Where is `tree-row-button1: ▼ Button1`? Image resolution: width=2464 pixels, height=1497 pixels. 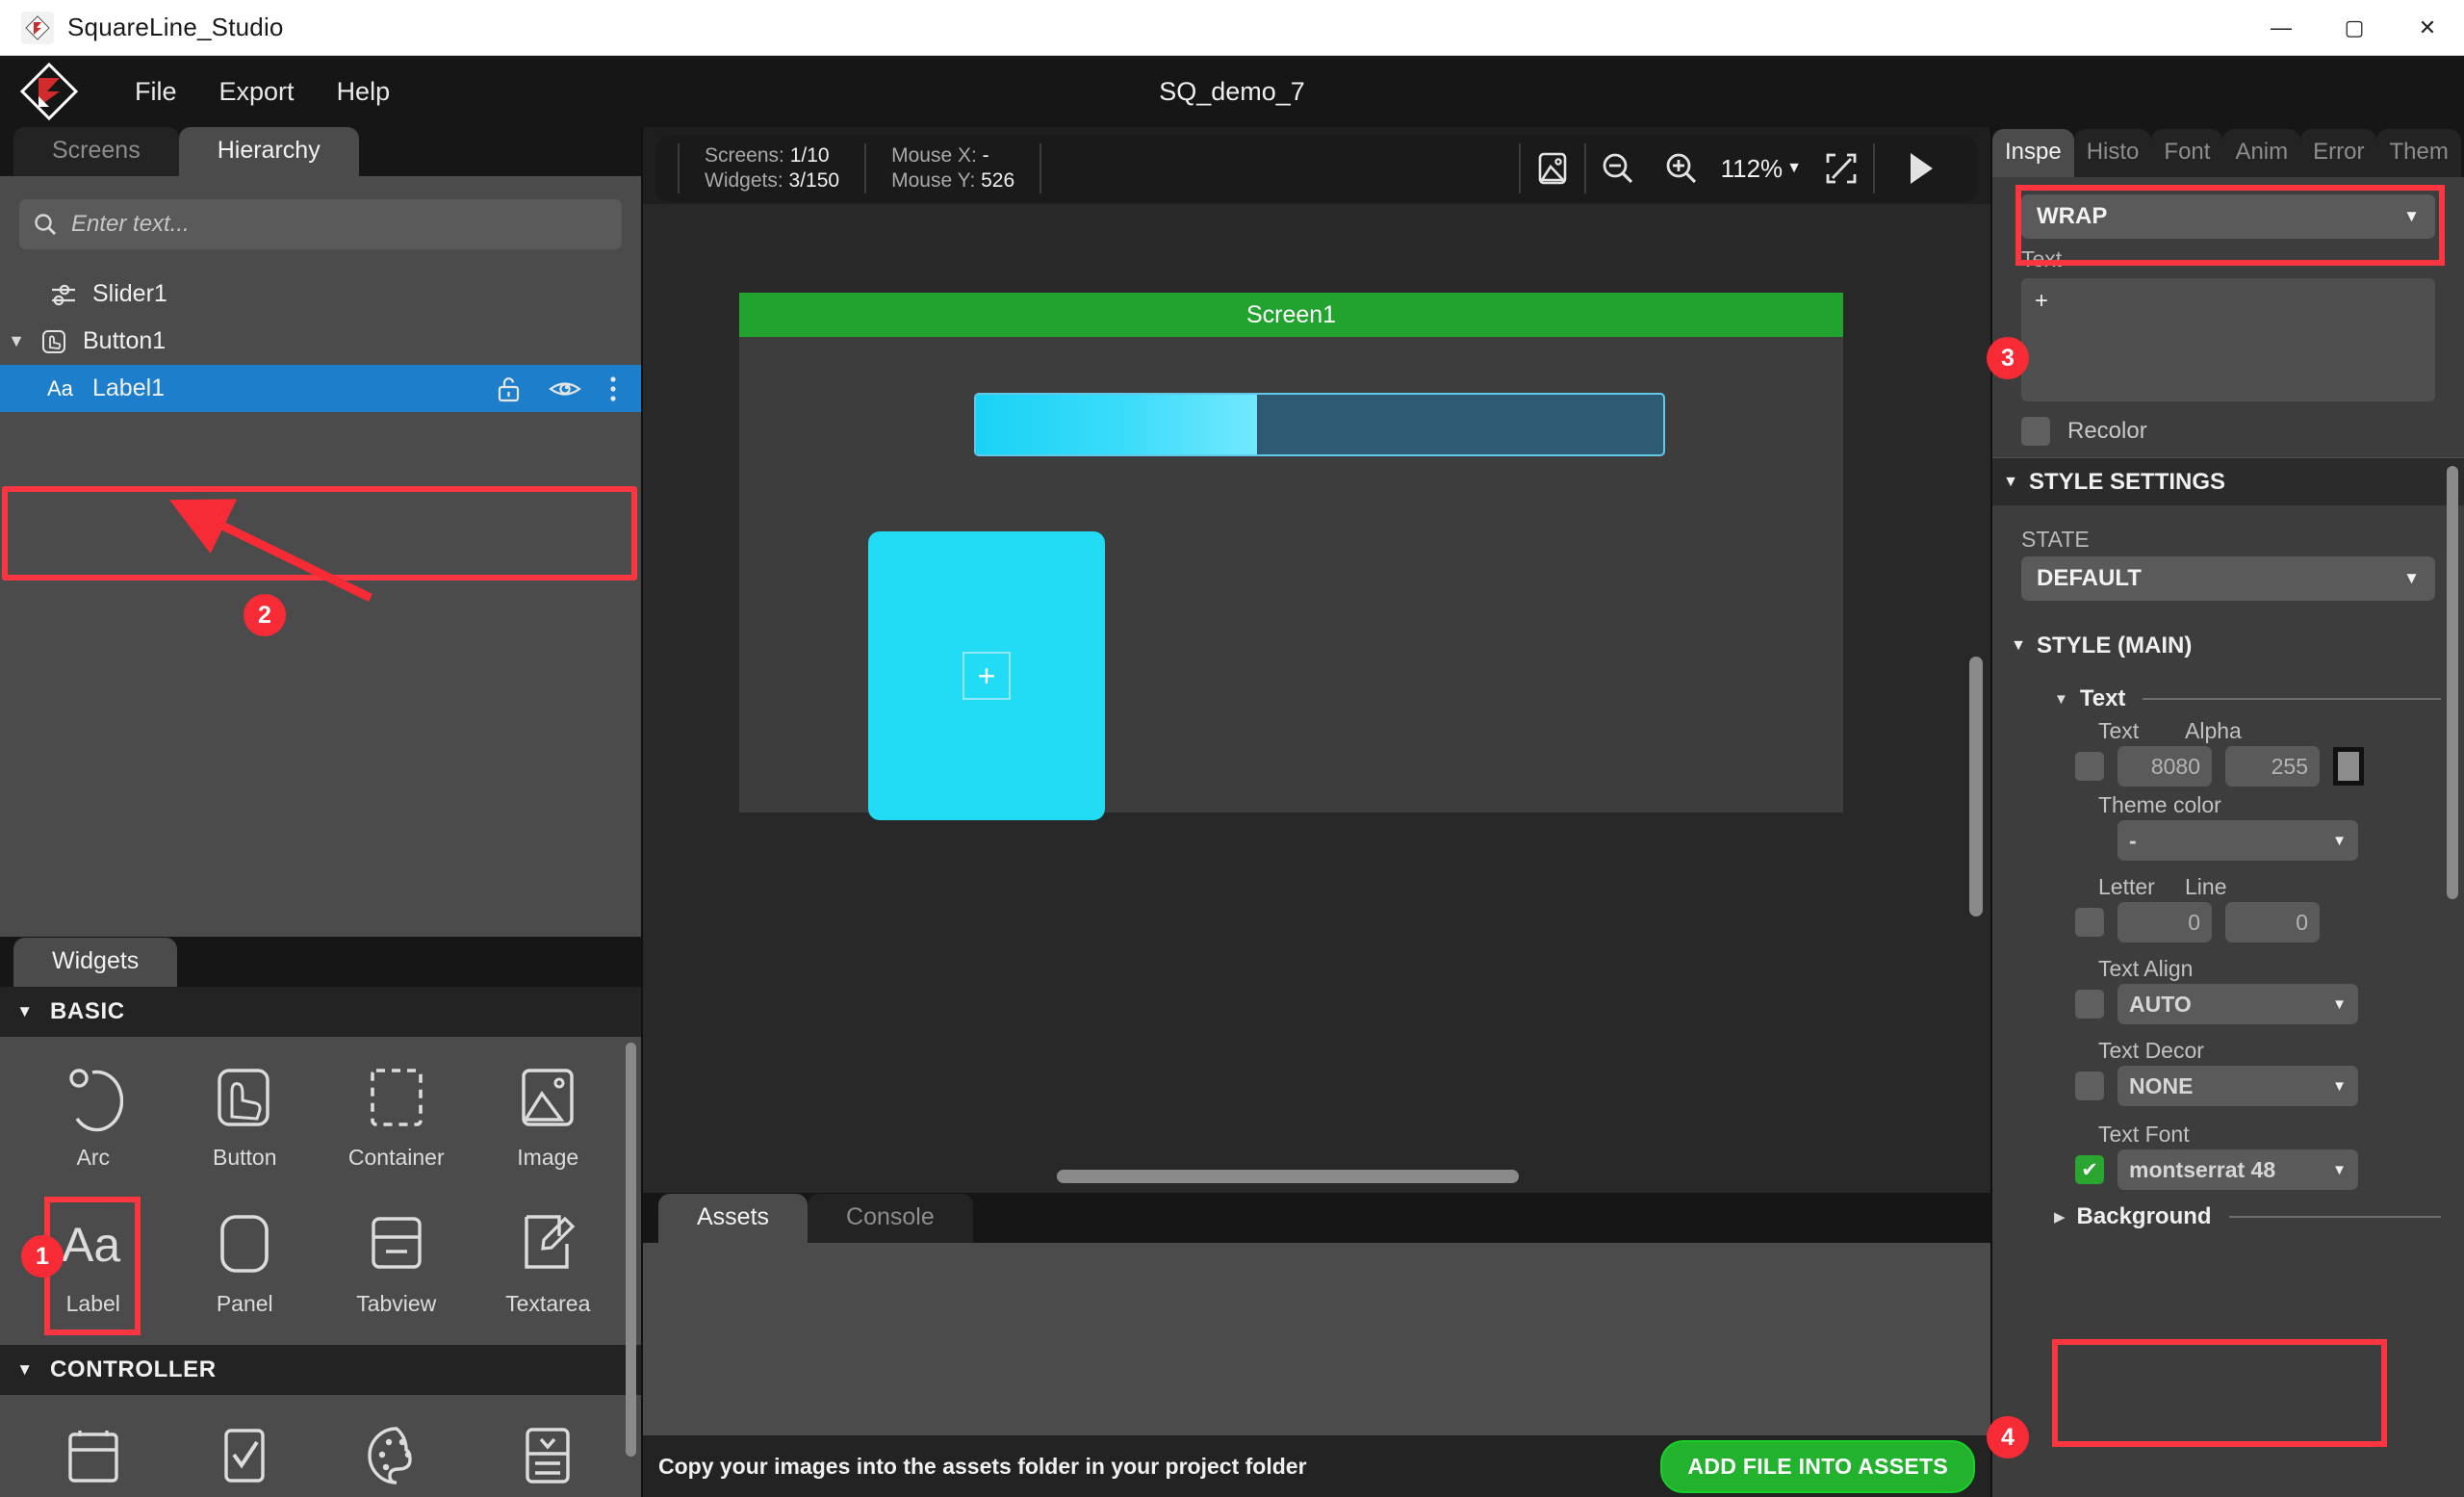
tree-row-button1: ▼ Button1 is located at coordinates (320, 341).